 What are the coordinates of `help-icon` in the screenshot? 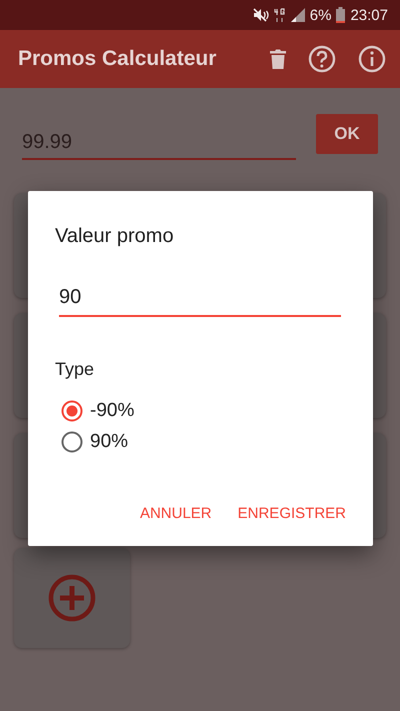 It's located at (322, 59).